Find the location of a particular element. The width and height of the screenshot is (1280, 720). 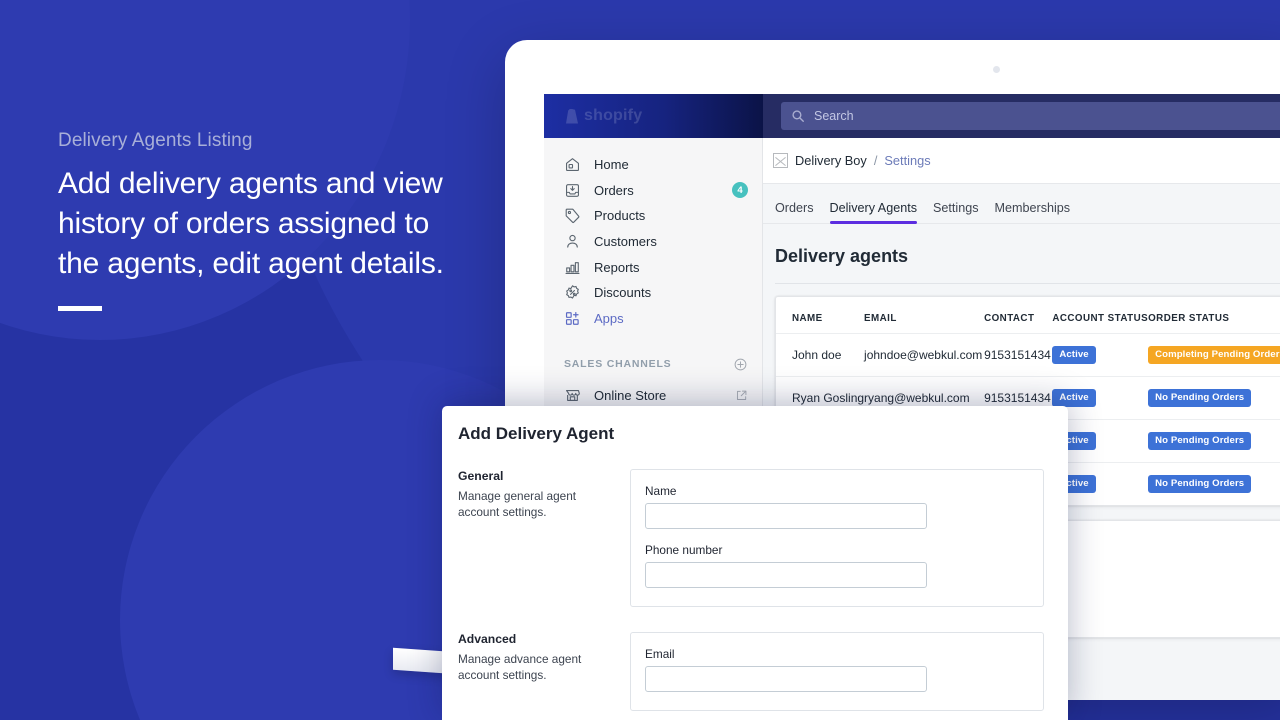

email-input is located at coordinates (786, 679).